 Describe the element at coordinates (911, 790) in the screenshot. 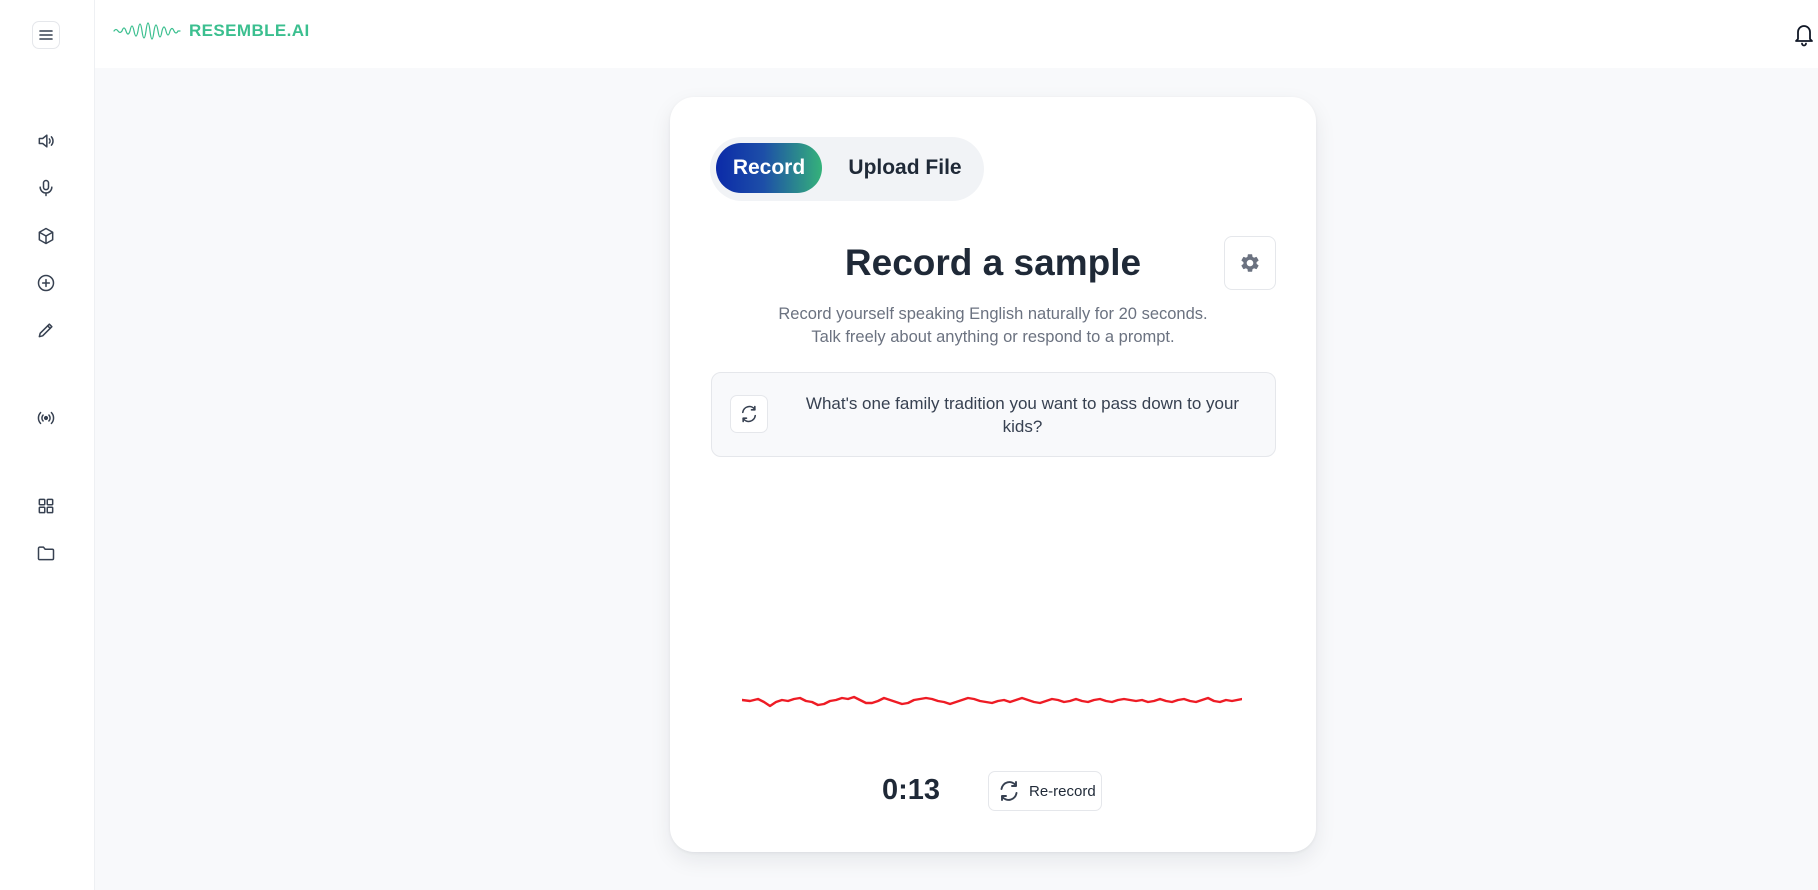

I see `recording-timer: 0:13` at that location.